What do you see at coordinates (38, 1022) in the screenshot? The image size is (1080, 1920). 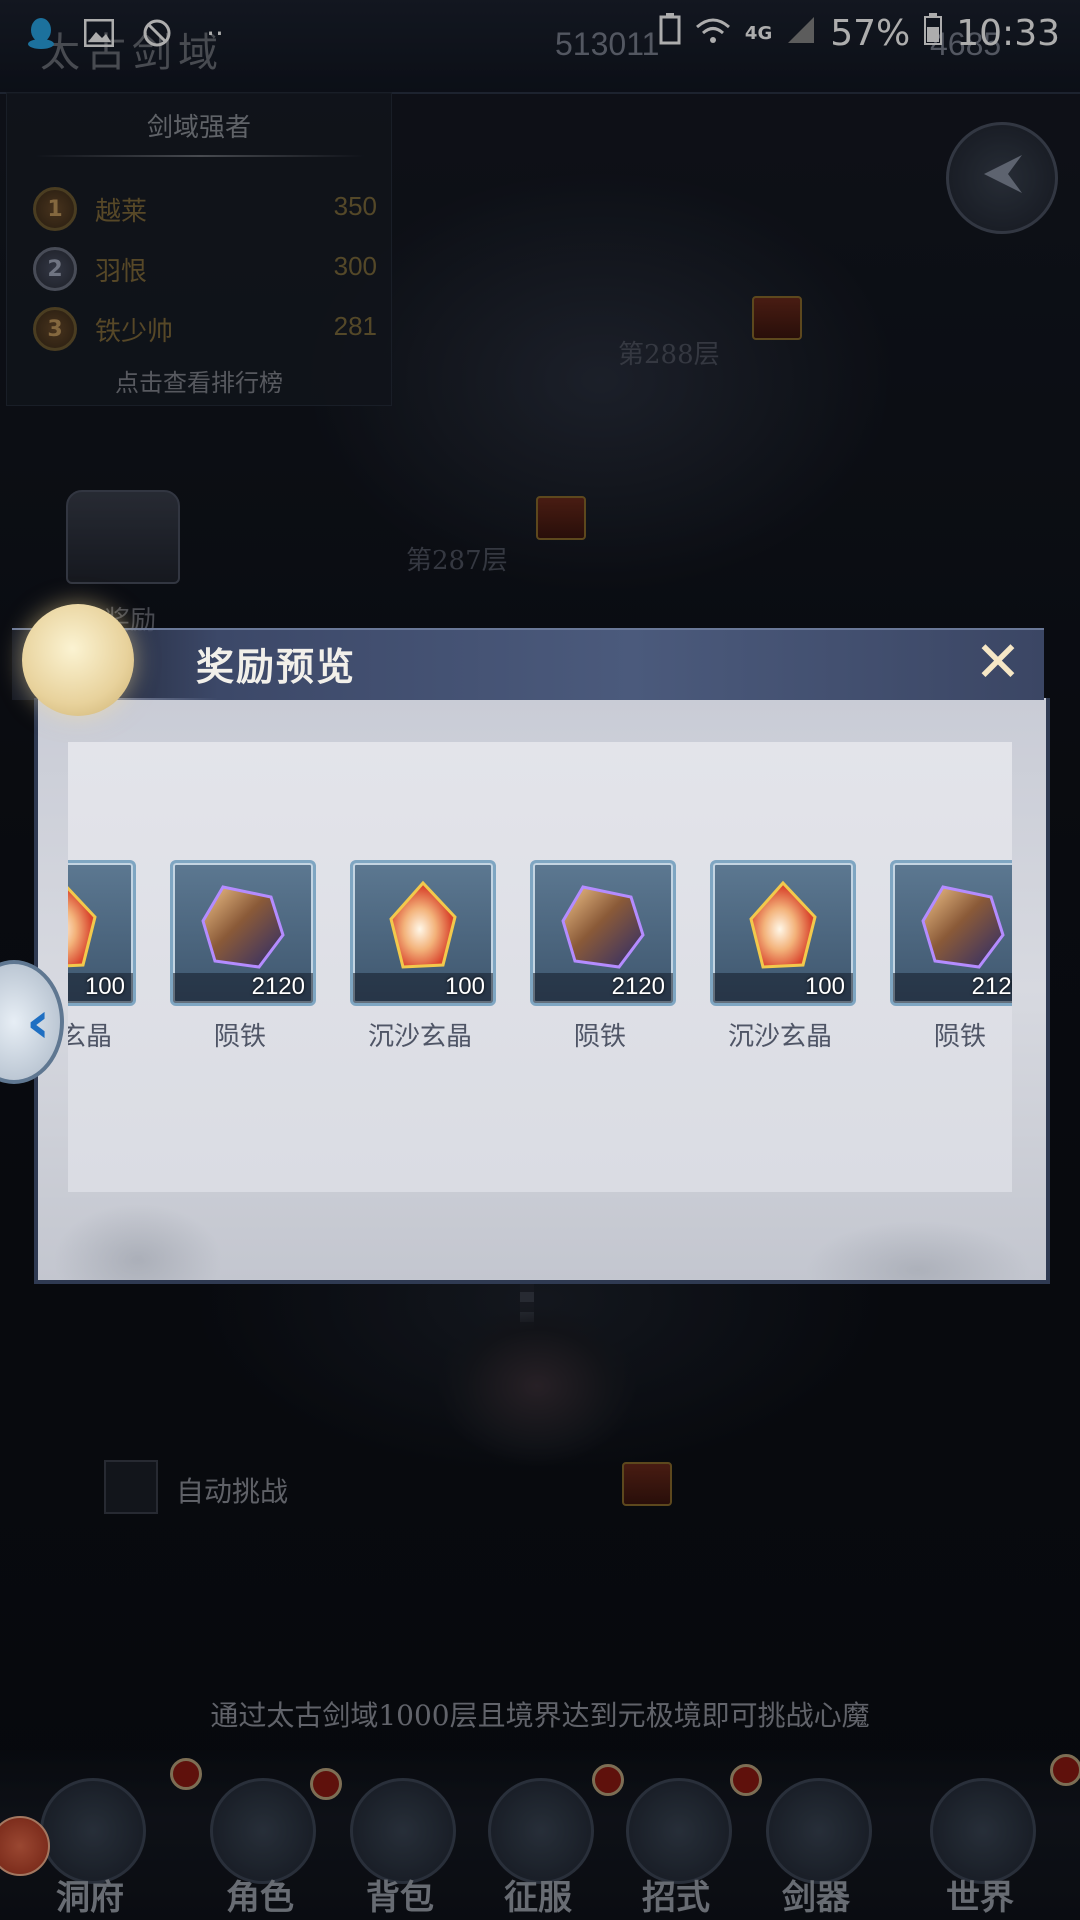 I see `chevron-left-icon: ‹` at bounding box center [38, 1022].